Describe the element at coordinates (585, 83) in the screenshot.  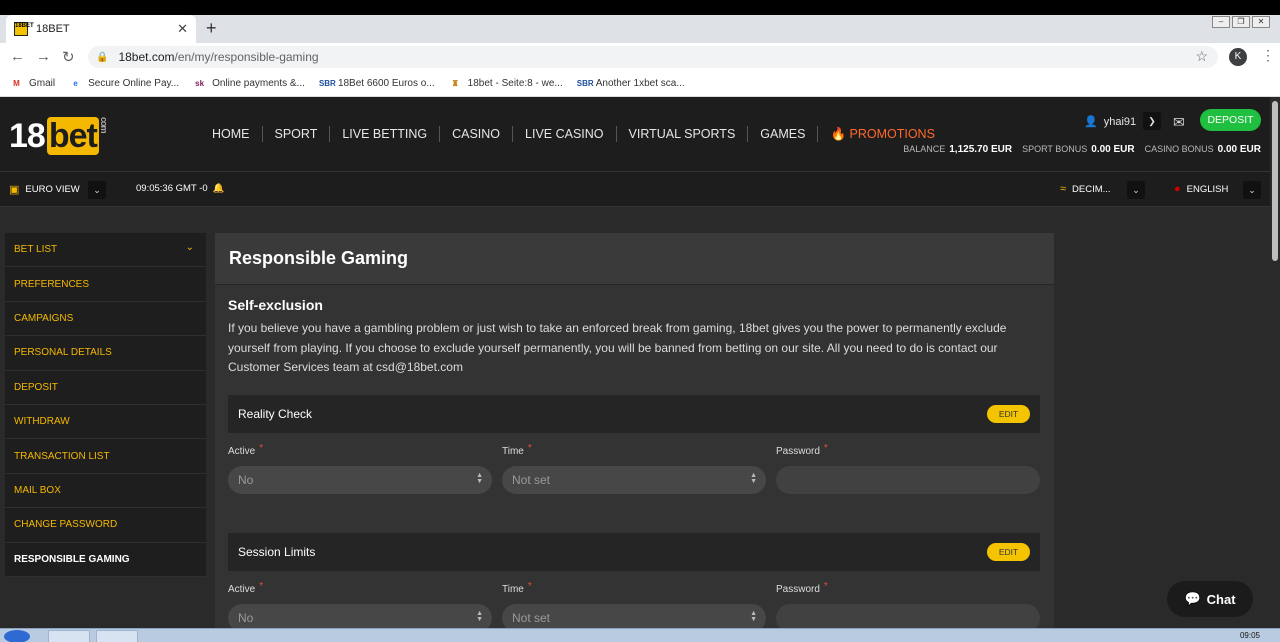
I see `bookmark-favicon-icon: SBR` at that location.